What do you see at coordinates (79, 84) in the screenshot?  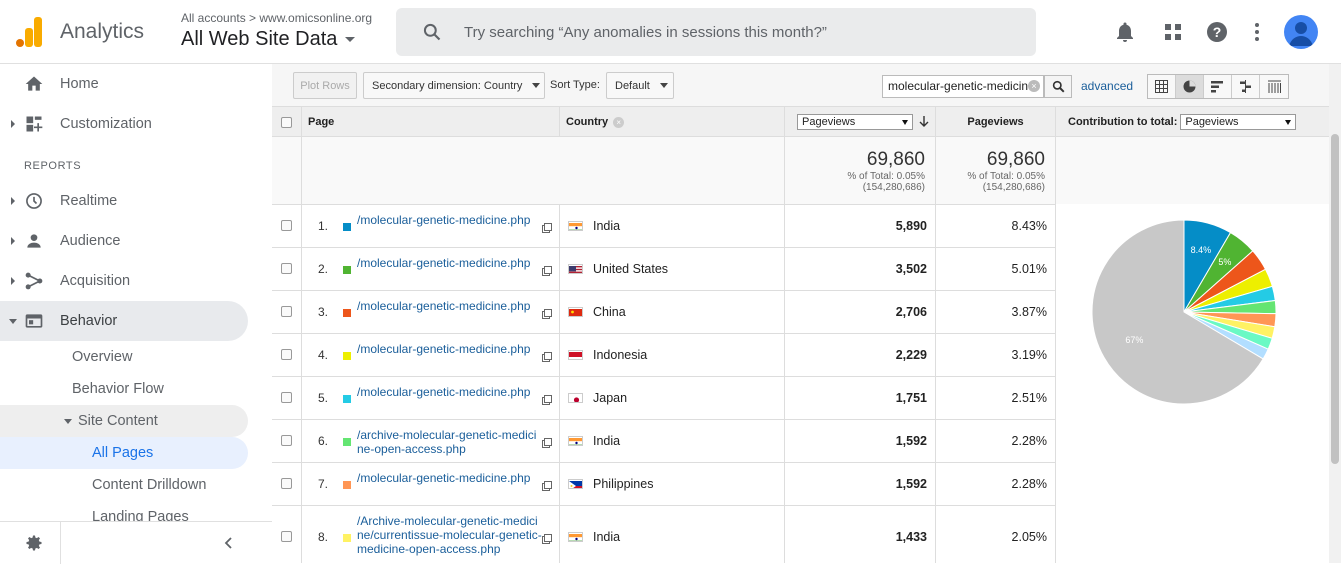 I see `sidebar-item-label: Home` at bounding box center [79, 84].